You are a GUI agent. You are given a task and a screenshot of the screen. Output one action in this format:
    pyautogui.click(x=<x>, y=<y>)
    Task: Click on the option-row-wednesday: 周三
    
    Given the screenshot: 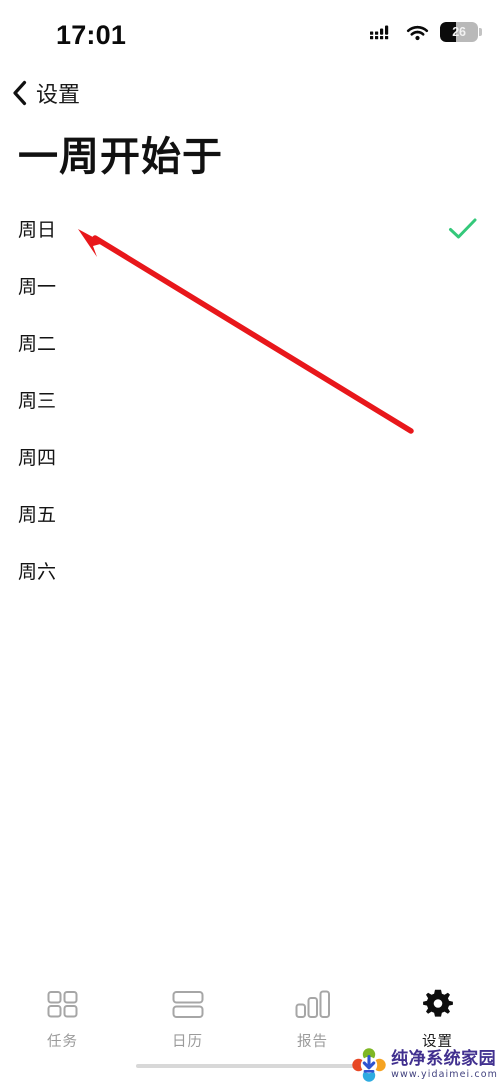 What is the action you would take?
    pyautogui.click(x=250, y=399)
    